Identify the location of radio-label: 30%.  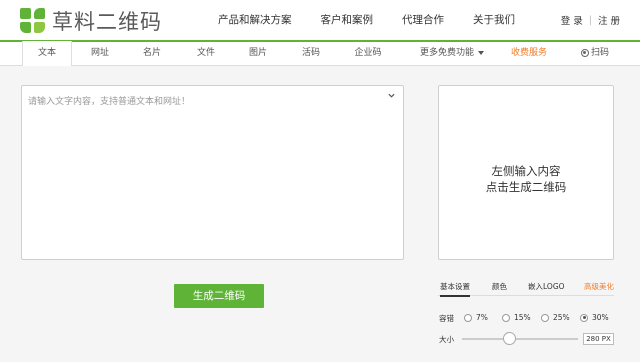
(600, 317).